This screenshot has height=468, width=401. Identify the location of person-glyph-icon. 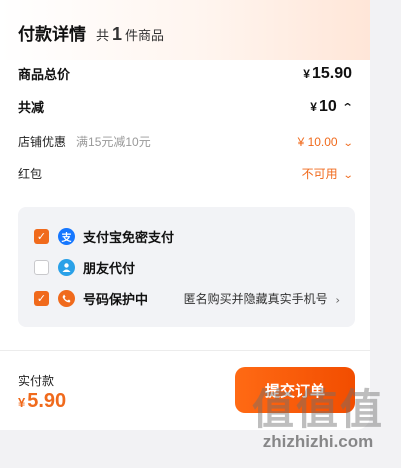
(66, 267).